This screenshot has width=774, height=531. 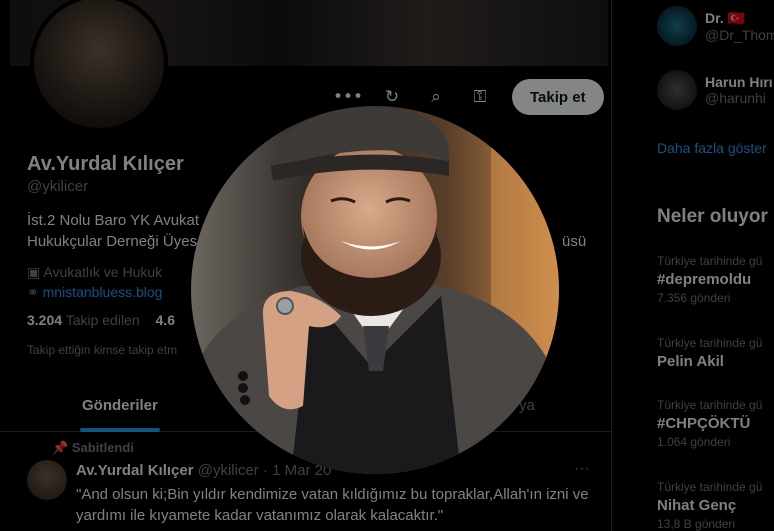 What do you see at coordinates (696, 524) in the screenshot?
I see `trend-count: 13,8 B gönderi` at bounding box center [696, 524].